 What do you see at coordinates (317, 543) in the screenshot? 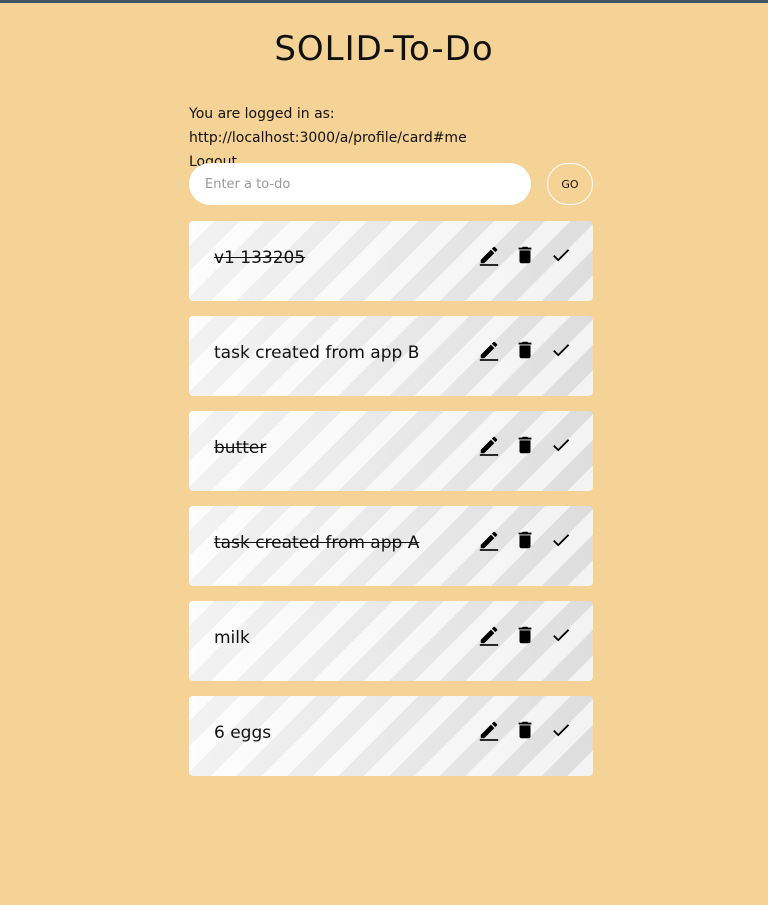
I see `todo-text: task created from app A` at bounding box center [317, 543].